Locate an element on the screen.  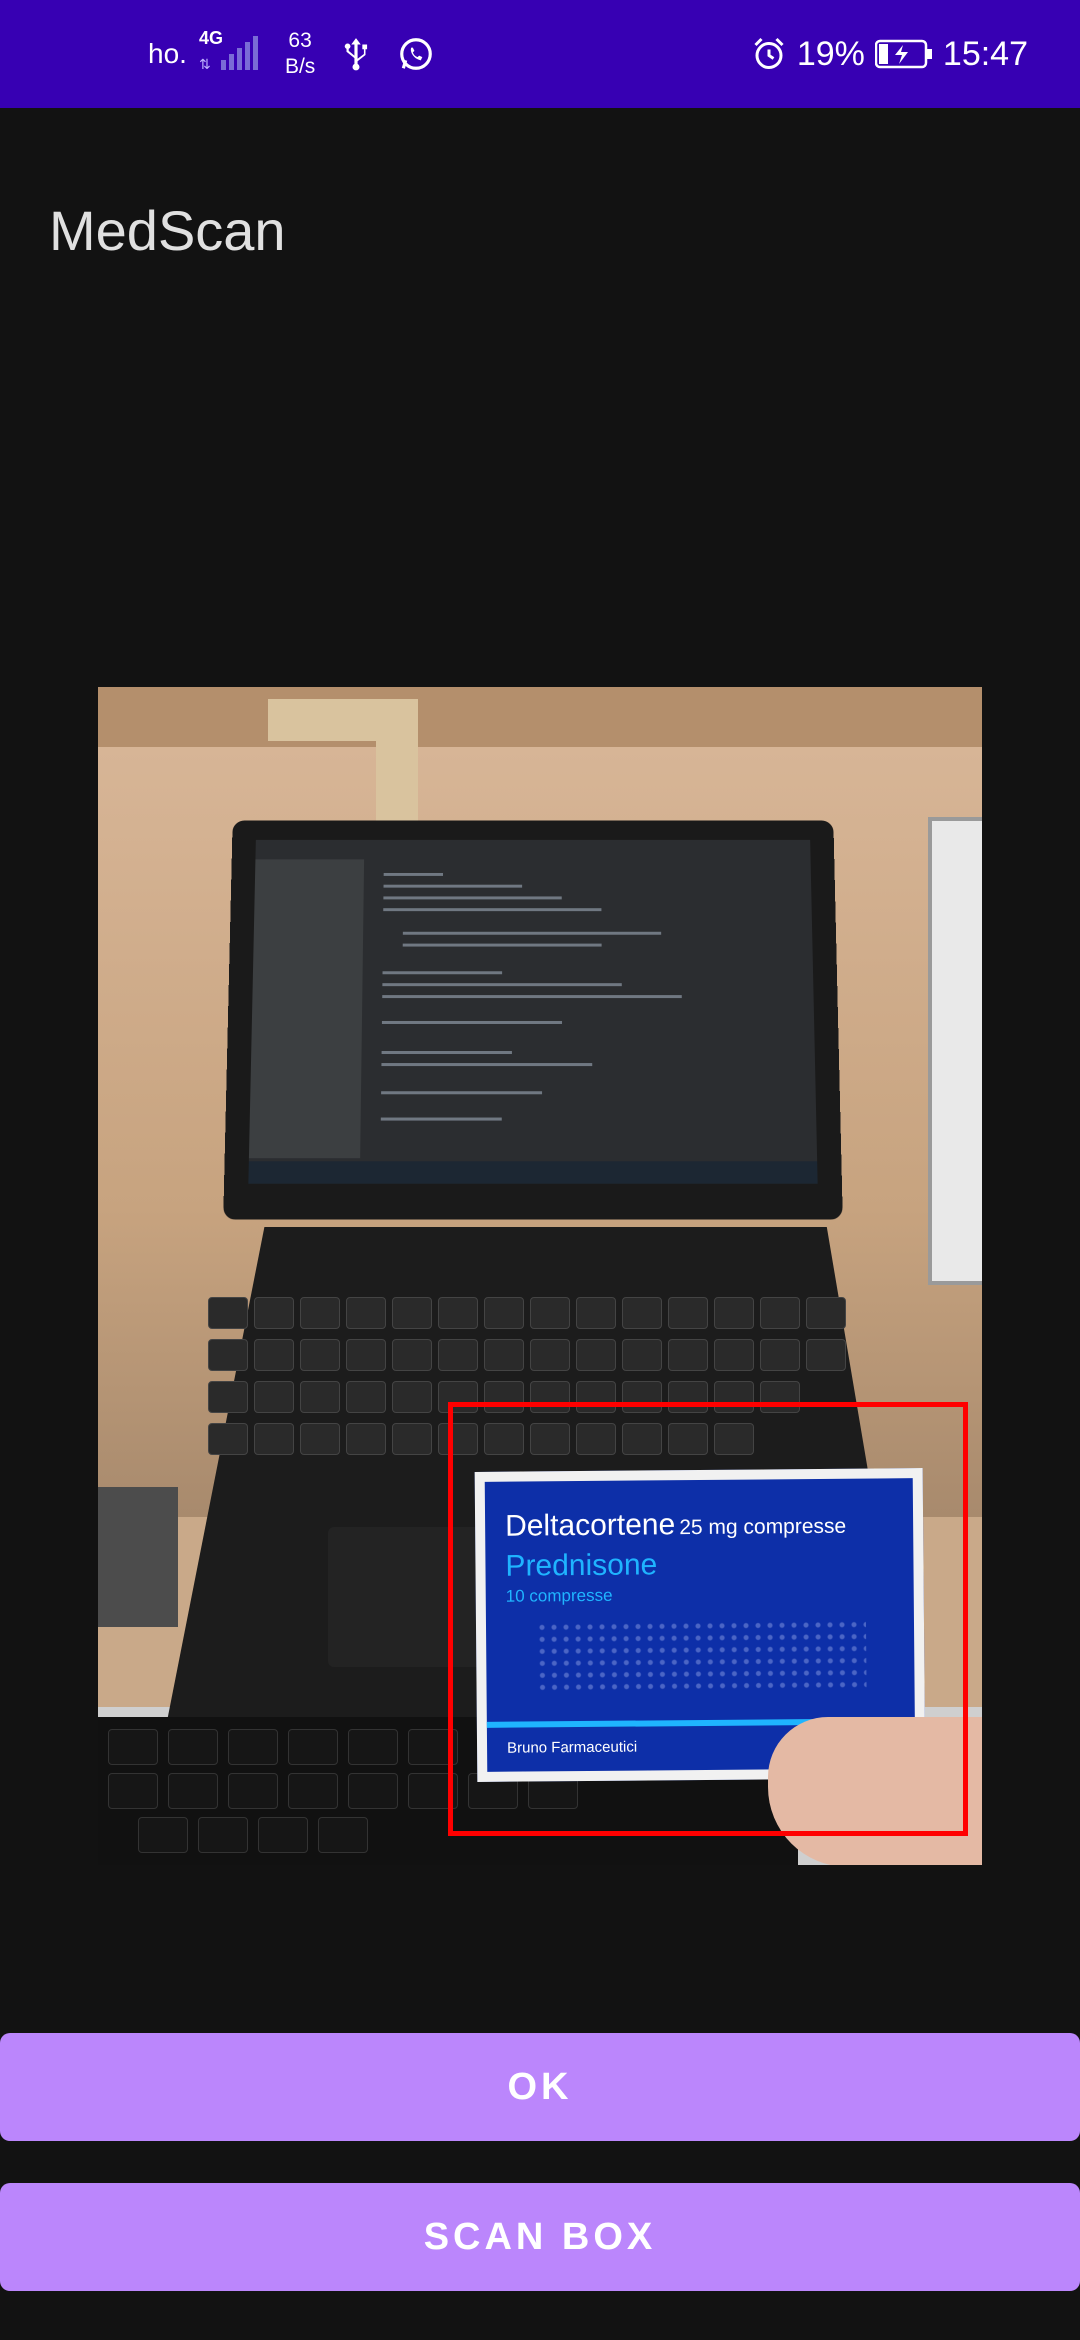
whatsapp-icon is located at coordinates (416, 54).